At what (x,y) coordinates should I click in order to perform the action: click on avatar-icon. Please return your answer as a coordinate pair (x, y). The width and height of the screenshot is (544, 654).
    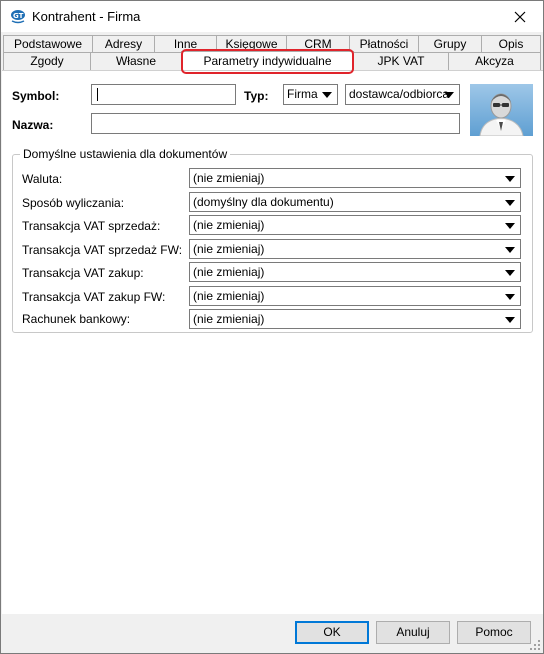
    Looking at the image, I should click on (501, 110).